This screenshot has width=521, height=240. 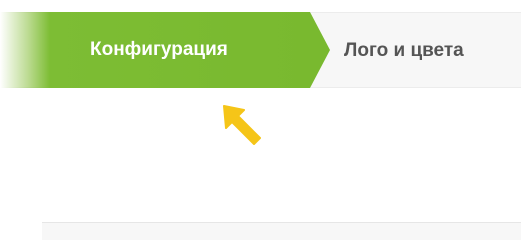 What do you see at coordinates (242, 125) in the screenshot?
I see `arrow-pointer-icon` at bounding box center [242, 125].